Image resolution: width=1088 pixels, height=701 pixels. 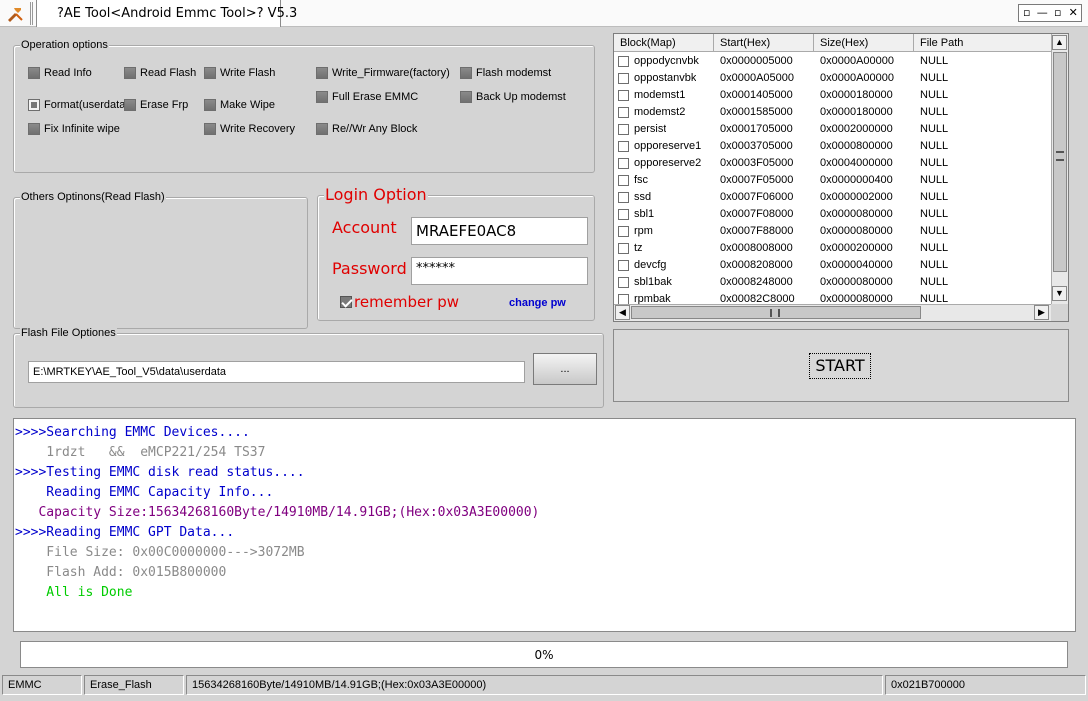 I want to click on scroll-up-icon: ▲, so click(x=1059, y=42).